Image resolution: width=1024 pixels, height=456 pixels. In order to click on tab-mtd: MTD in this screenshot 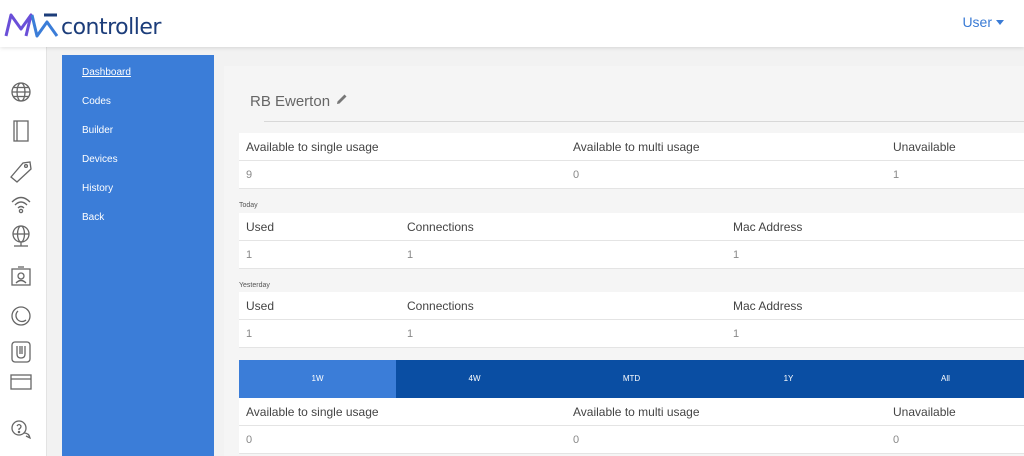, I will do `click(631, 379)`.